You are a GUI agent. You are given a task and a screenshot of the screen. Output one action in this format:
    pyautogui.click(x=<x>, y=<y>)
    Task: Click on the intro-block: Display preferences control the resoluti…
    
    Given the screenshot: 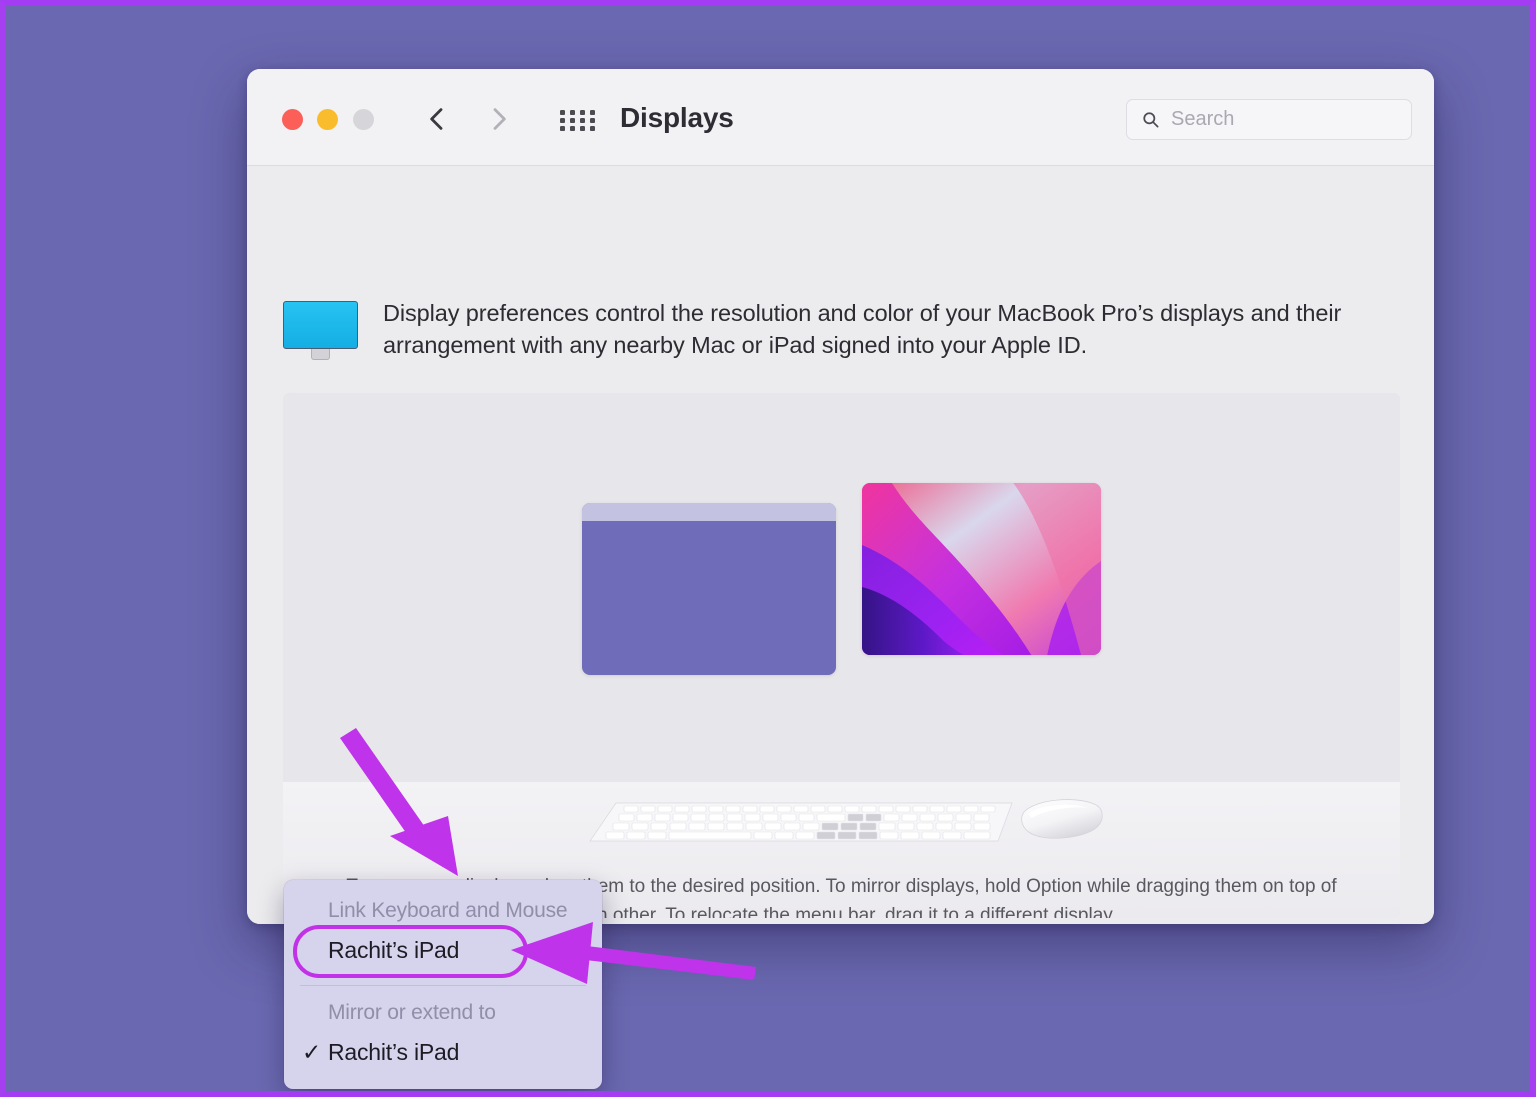 What is the action you would take?
    pyautogui.click(x=838, y=331)
    